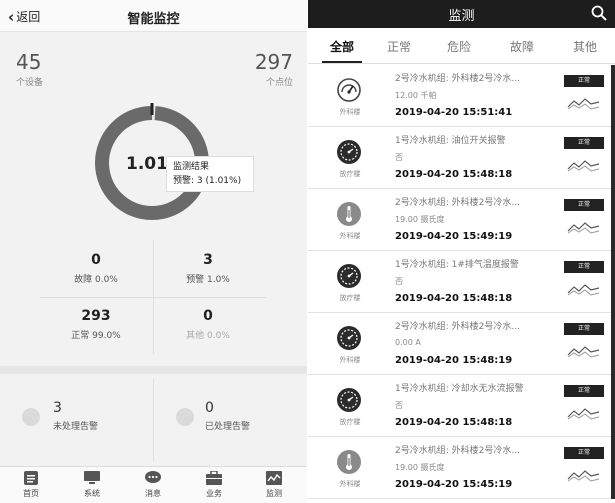  What do you see at coordinates (279, 83) in the screenshot?
I see `point-count-label: 个点位` at bounding box center [279, 83].